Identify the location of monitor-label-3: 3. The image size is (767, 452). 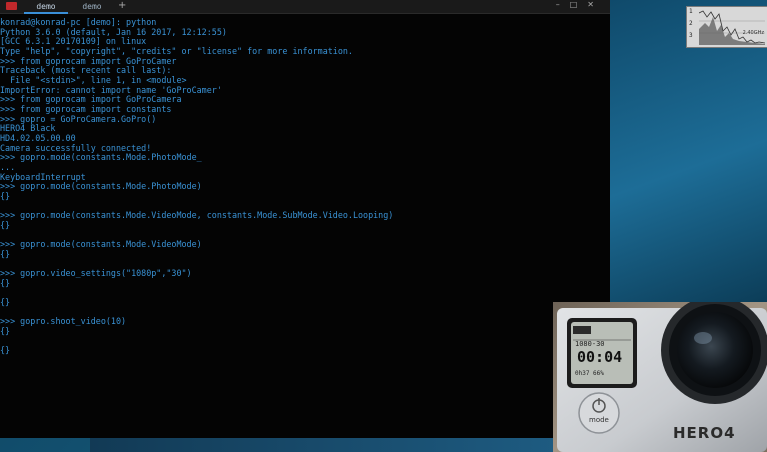
(691, 35).